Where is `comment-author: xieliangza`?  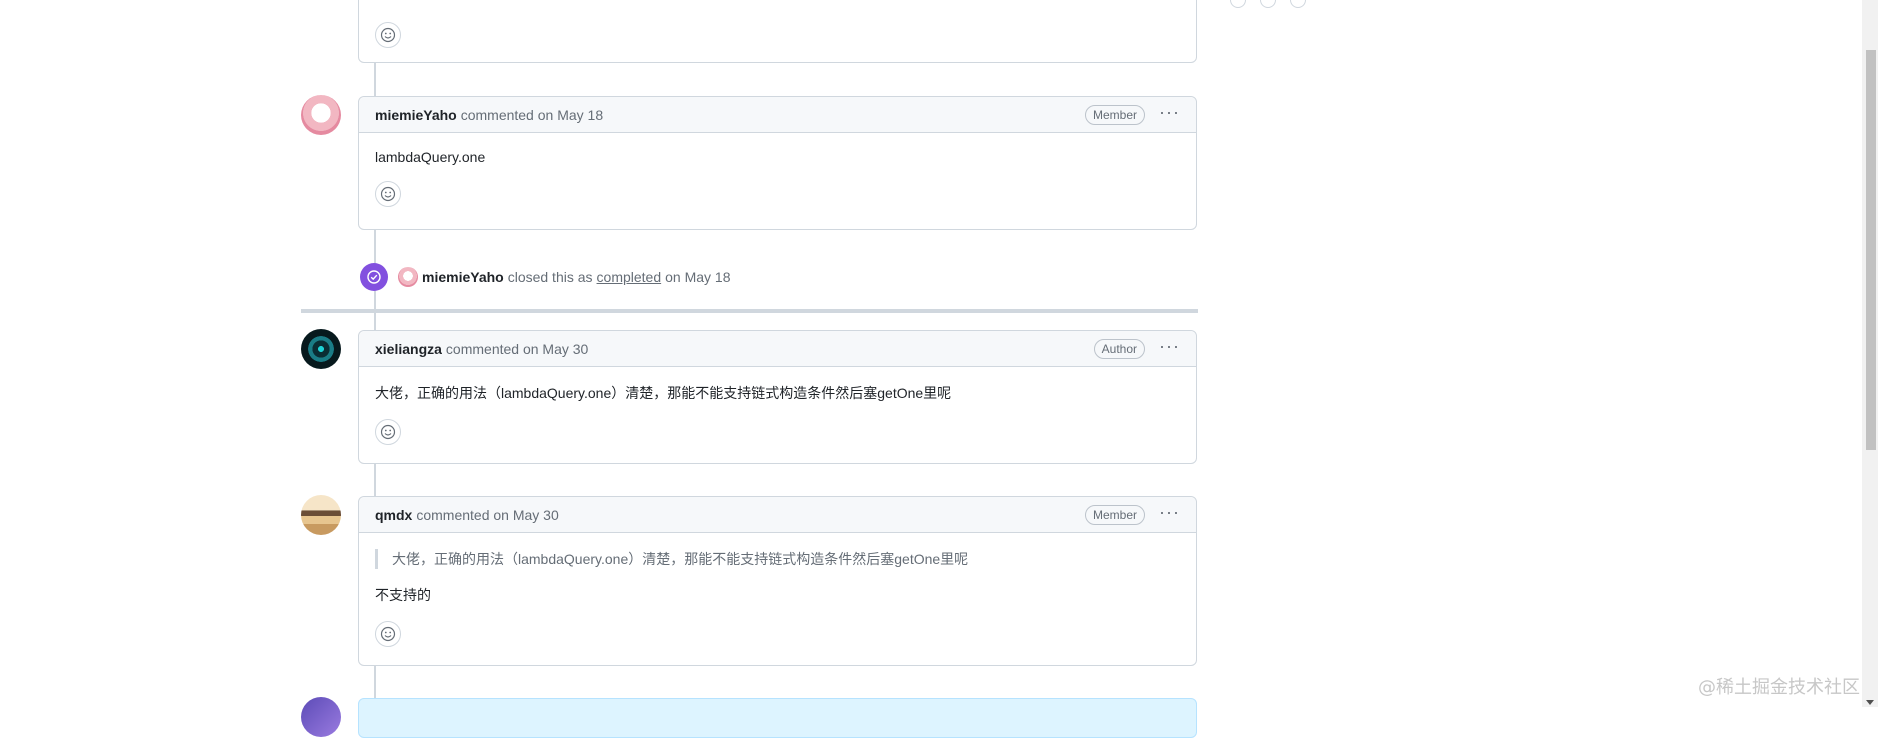
comment-author: xieliangza is located at coordinates (408, 349).